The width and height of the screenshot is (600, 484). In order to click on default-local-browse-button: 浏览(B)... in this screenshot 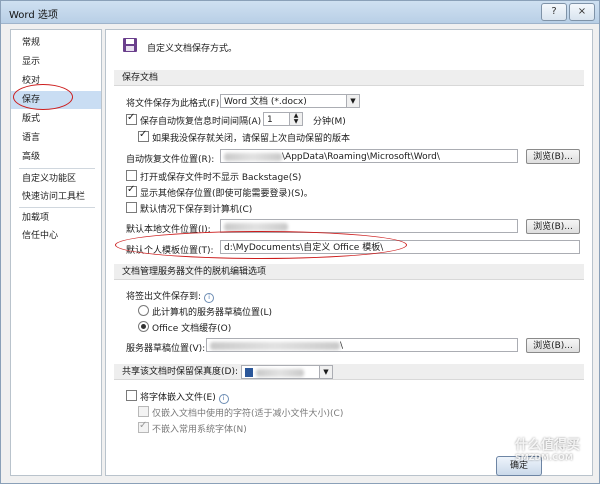, I will do `click(553, 226)`.